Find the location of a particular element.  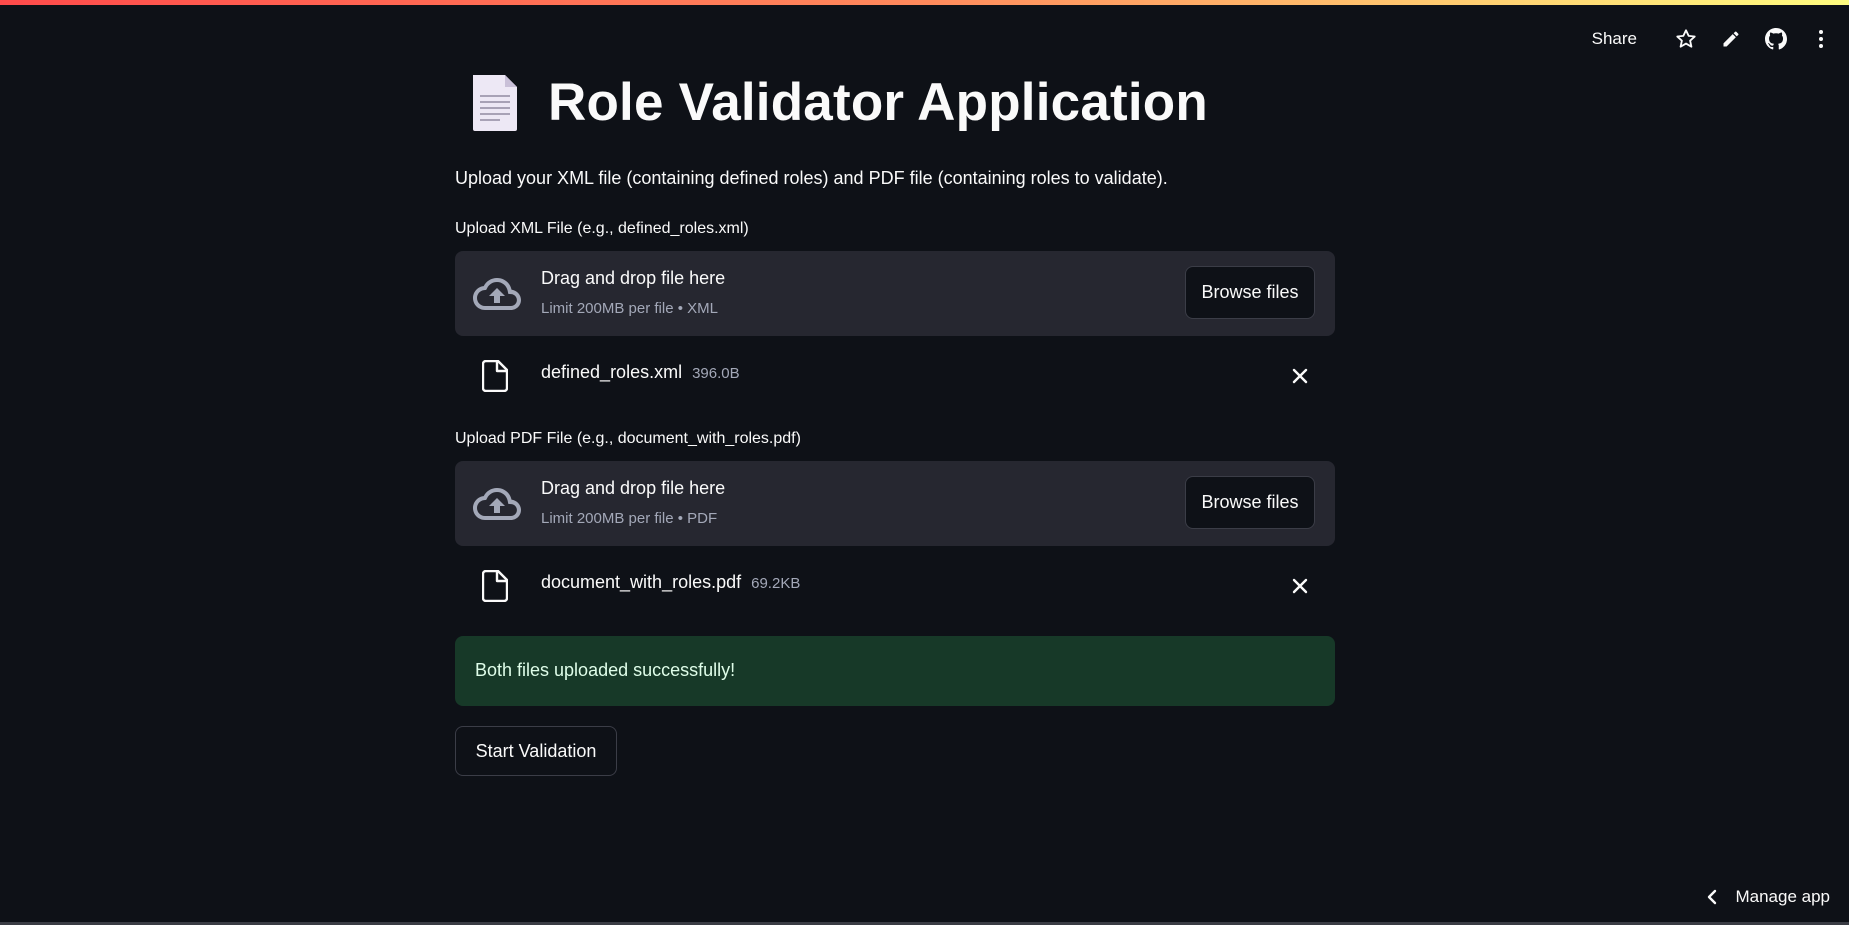

success-message: Both files uploaded successfully! is located at coordinates (605, 670).